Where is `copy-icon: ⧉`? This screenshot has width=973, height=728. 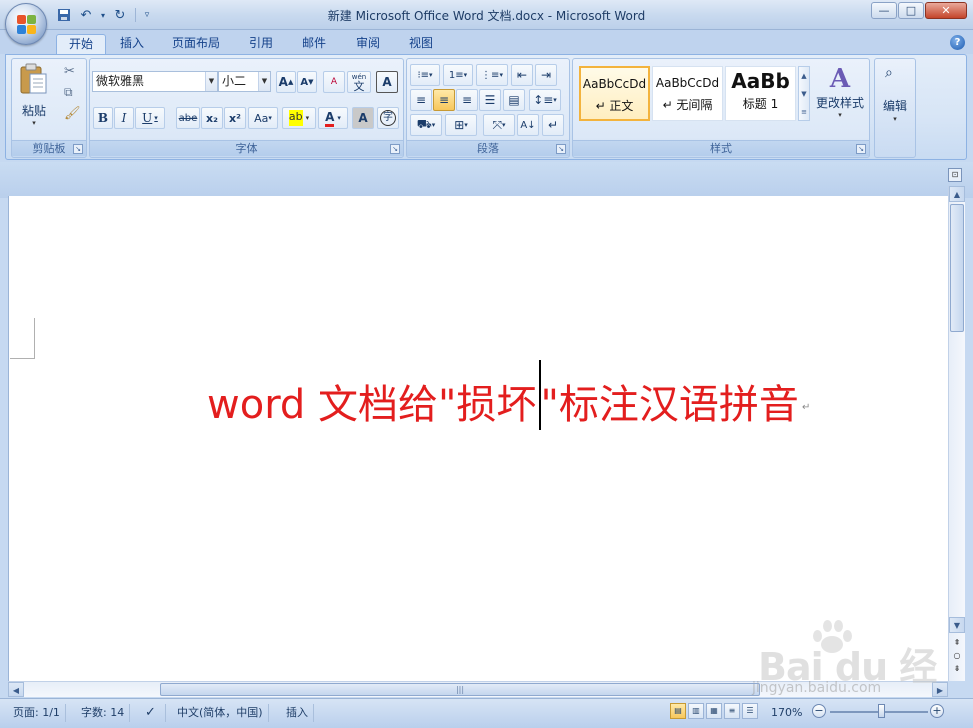
copy-icon: ⧉ is located at coordinates (68, 92).